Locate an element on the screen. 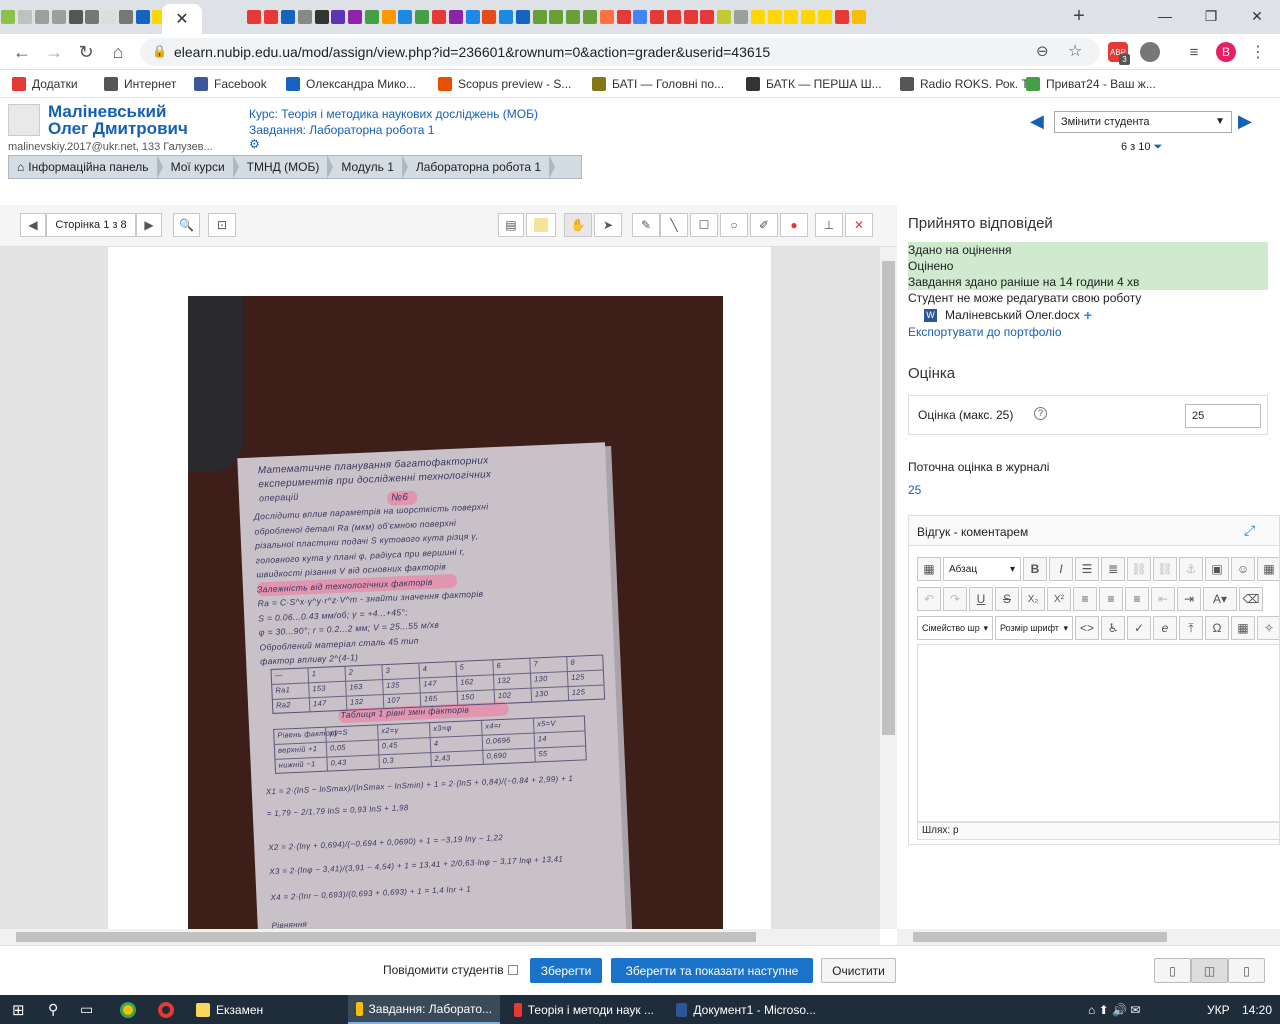  back-icon: ← is located at coordinates (22, 52).